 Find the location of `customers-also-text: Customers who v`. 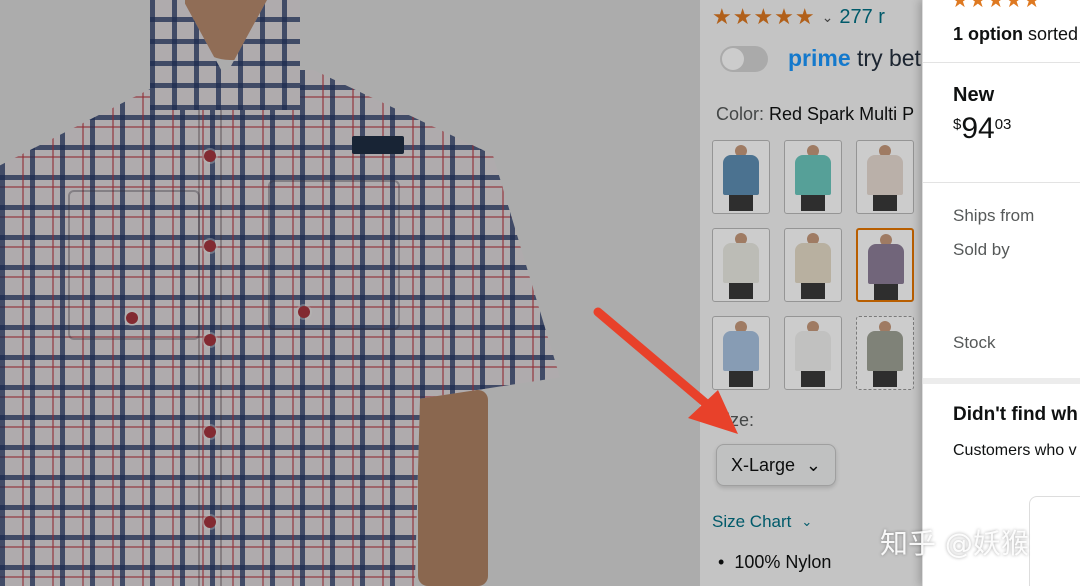

customers-also-text: Customers who v is located at coordinates (1015, 450).